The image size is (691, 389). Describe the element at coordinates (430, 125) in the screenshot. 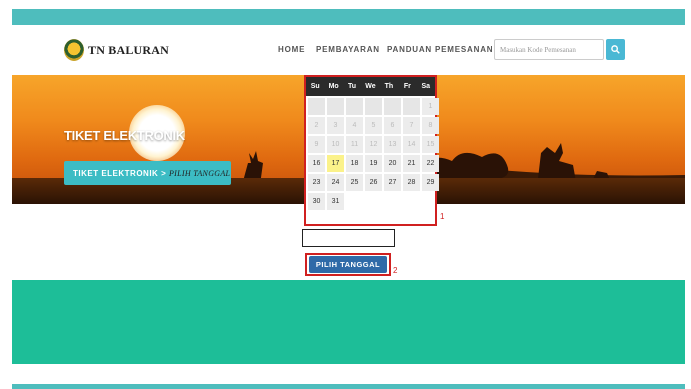

I see `calendar-day: 8` at that location.